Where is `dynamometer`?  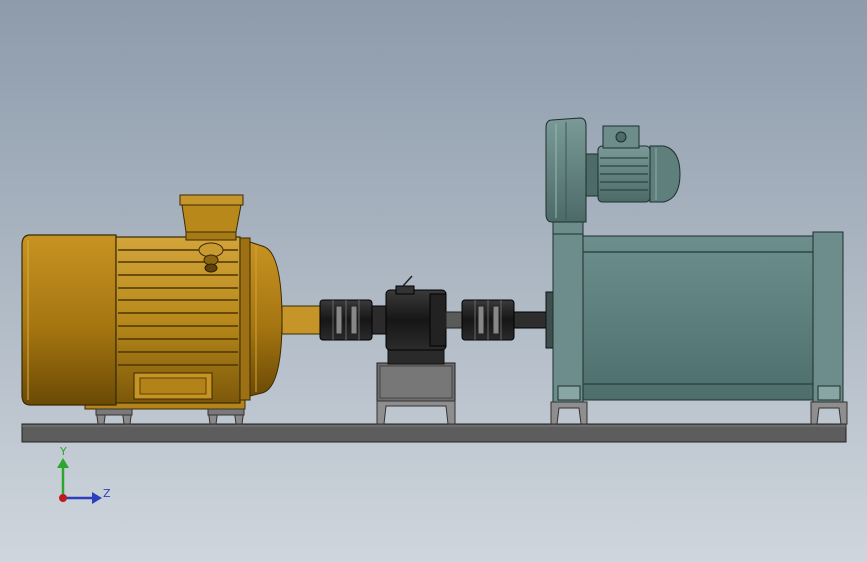
dynamometer is located at coordinates (696, 328).